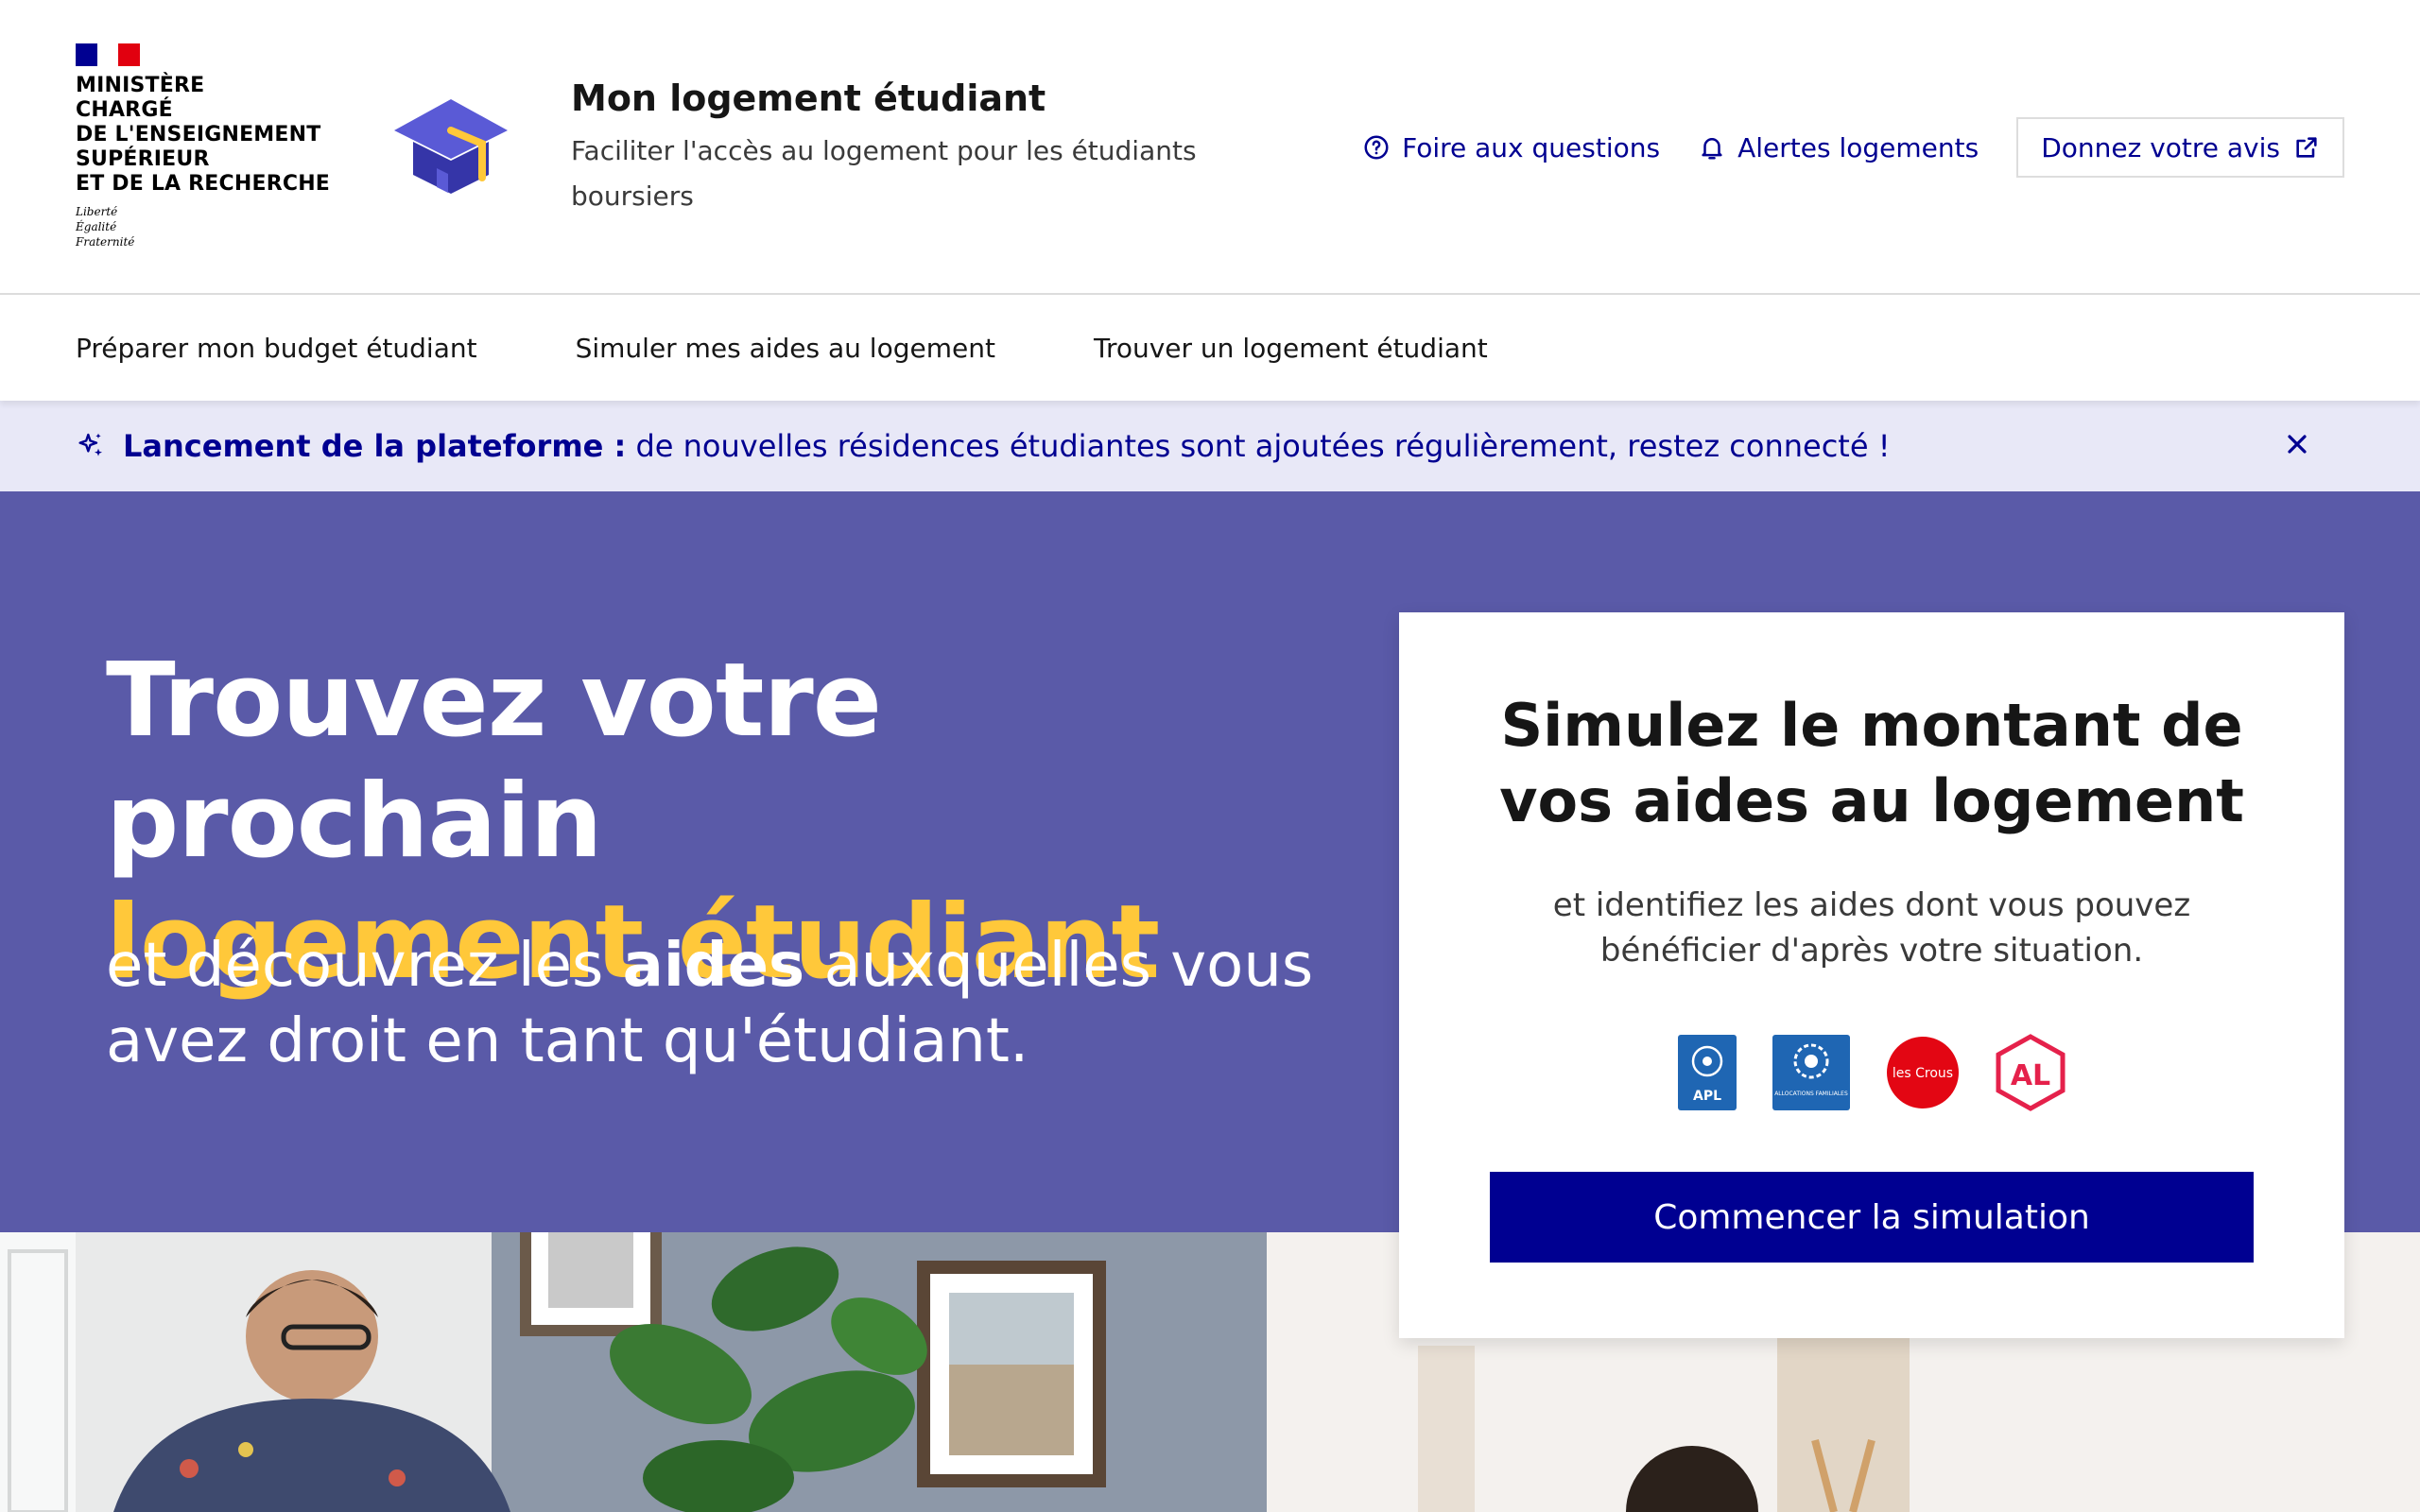 The height and width of the screenshot is (1512, 2420). I want to click on feedback-button: Donnez votre avis, so click(2180, 147).